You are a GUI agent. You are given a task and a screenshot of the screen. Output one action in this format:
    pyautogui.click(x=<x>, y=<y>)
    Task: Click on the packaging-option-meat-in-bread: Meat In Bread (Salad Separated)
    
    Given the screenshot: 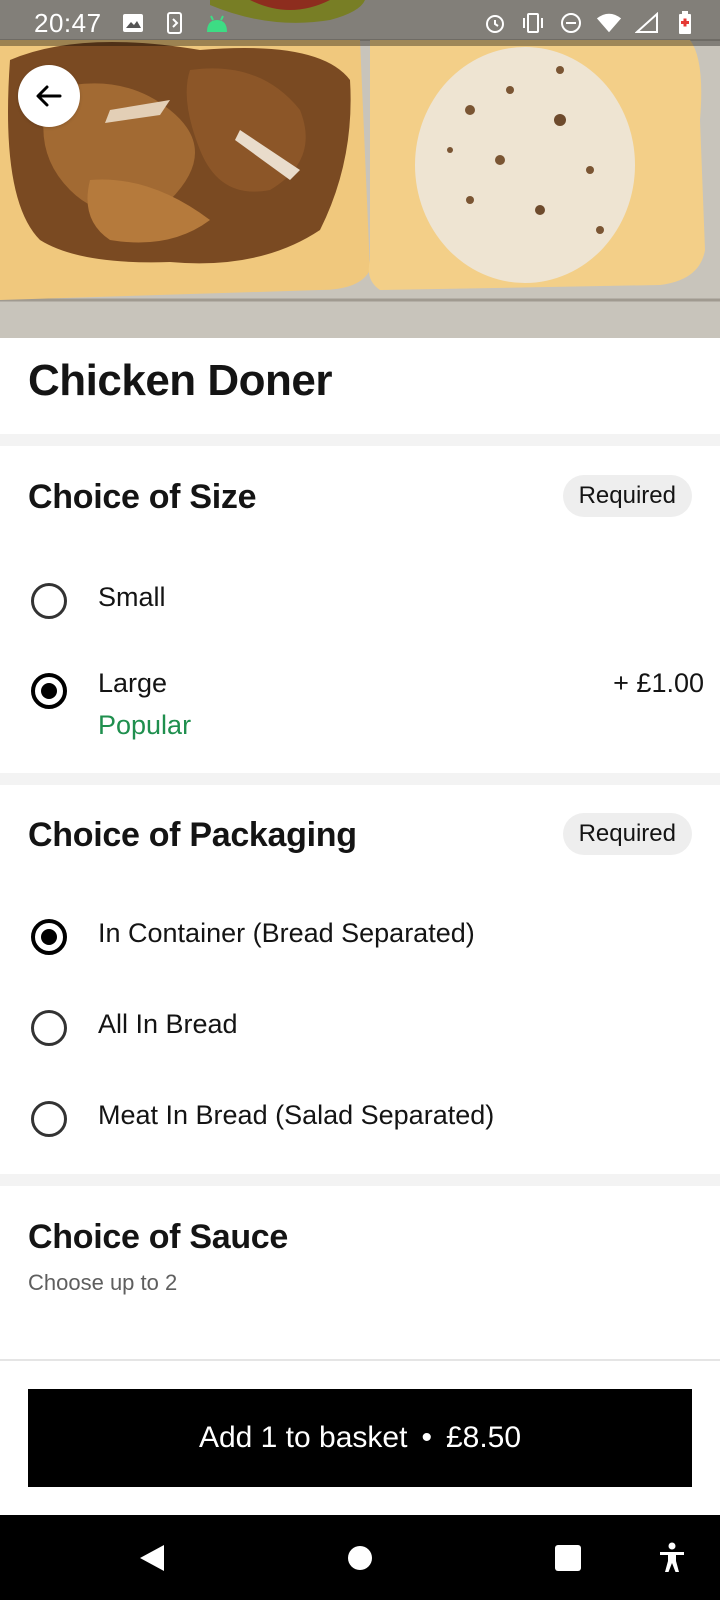 What is the action you would take?
    pyautogui.click(x=360, y=1118)
    